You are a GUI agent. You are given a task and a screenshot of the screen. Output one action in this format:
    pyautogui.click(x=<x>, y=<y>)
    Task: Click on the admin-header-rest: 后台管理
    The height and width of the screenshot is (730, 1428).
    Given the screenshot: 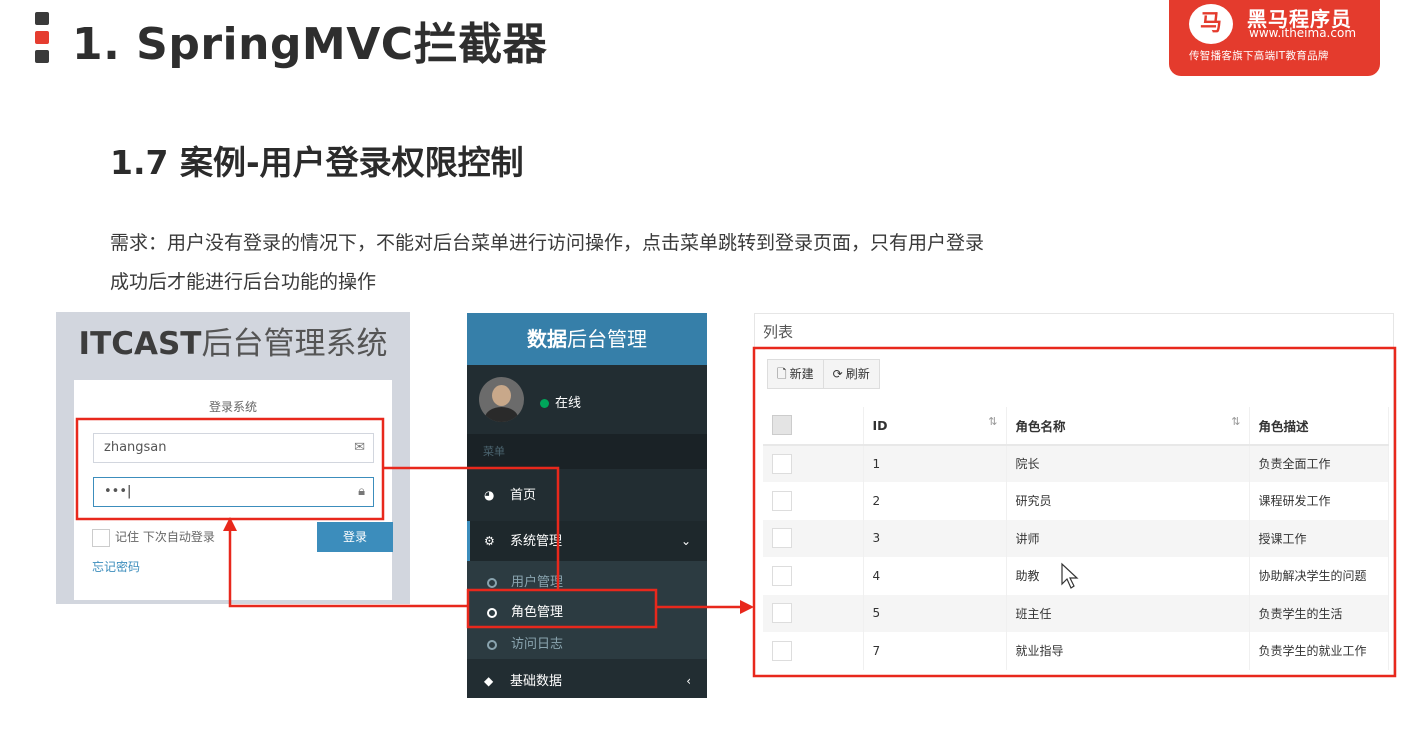 What is the action you would take?
    pyautogui.click(x=607, y=339)
    